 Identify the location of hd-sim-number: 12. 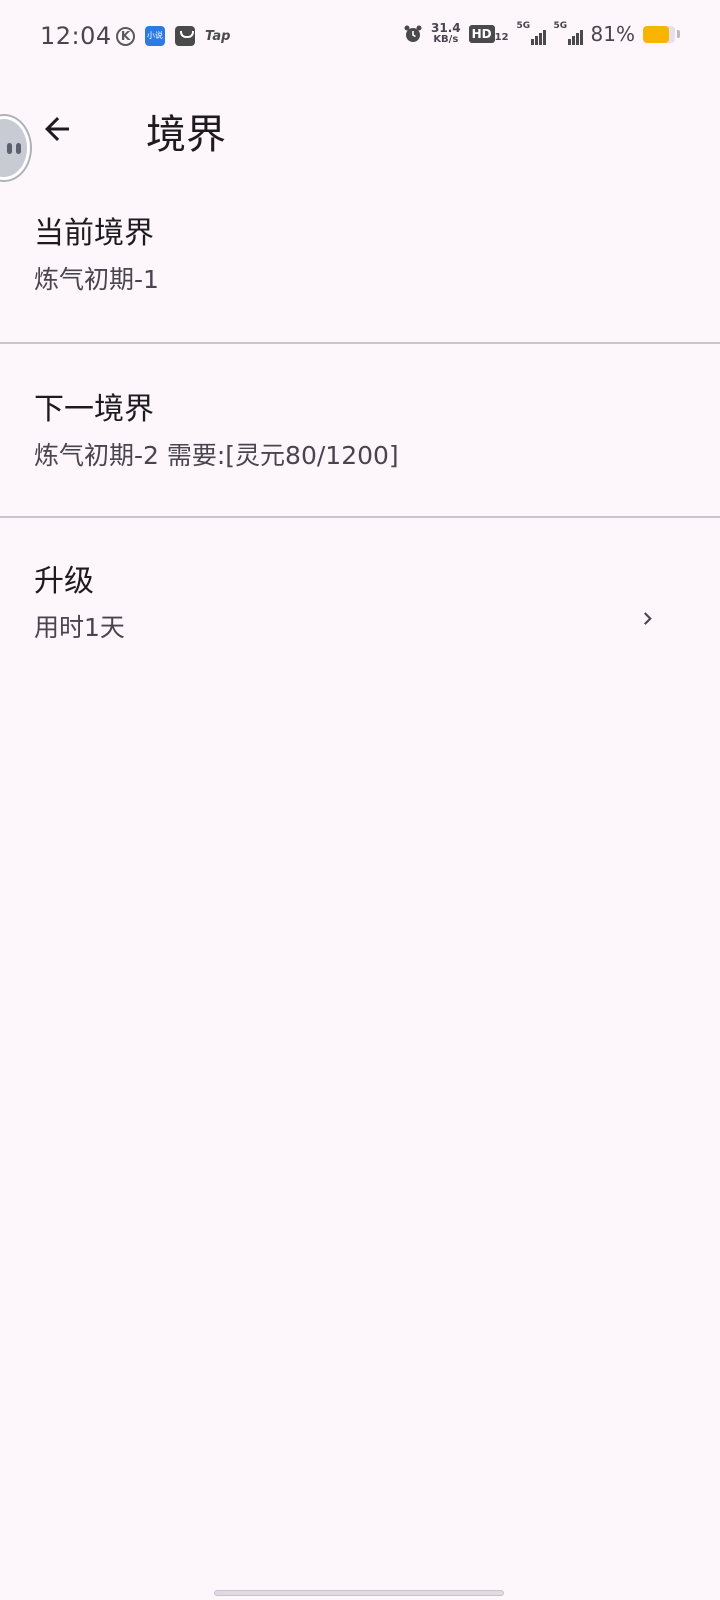
(501, 37).